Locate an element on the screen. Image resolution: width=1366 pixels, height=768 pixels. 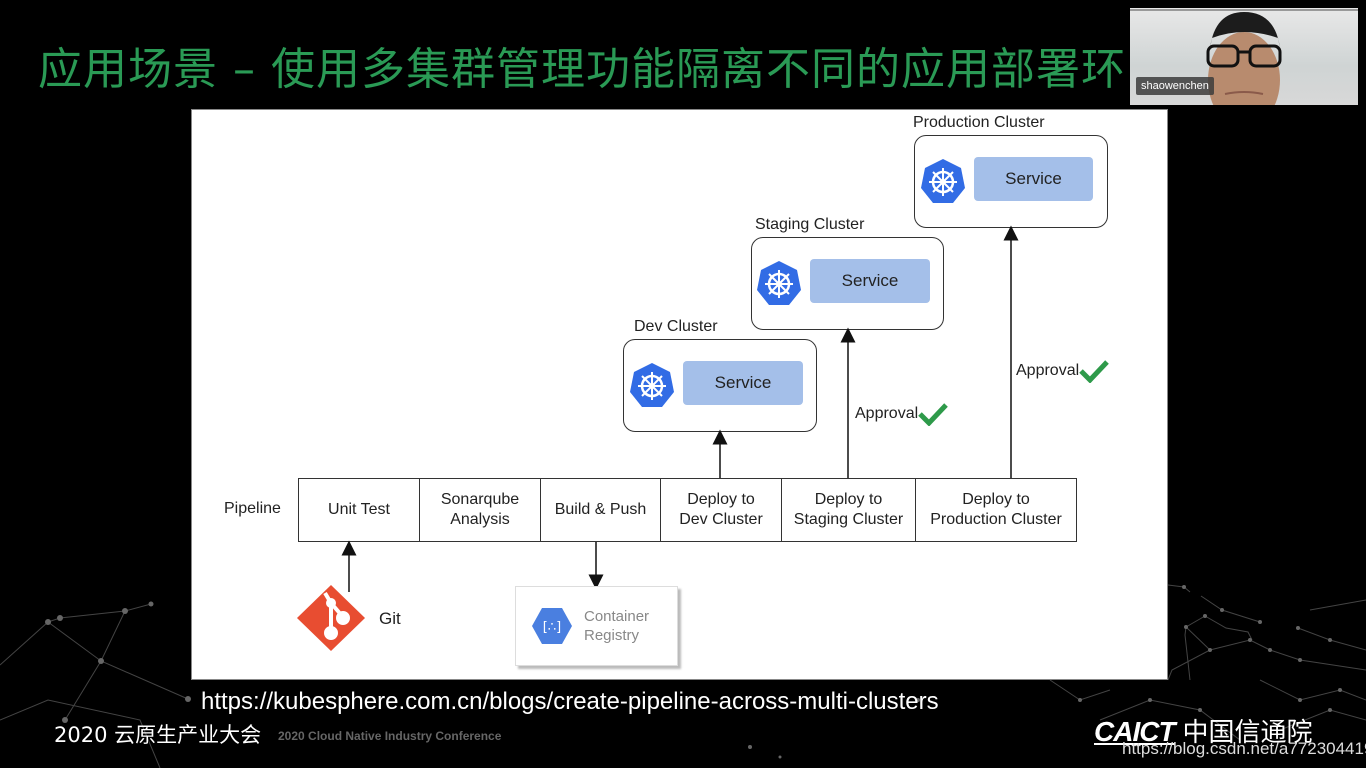
container-registry-box: [∴] Container Registry is located at coordinates (596, 626).